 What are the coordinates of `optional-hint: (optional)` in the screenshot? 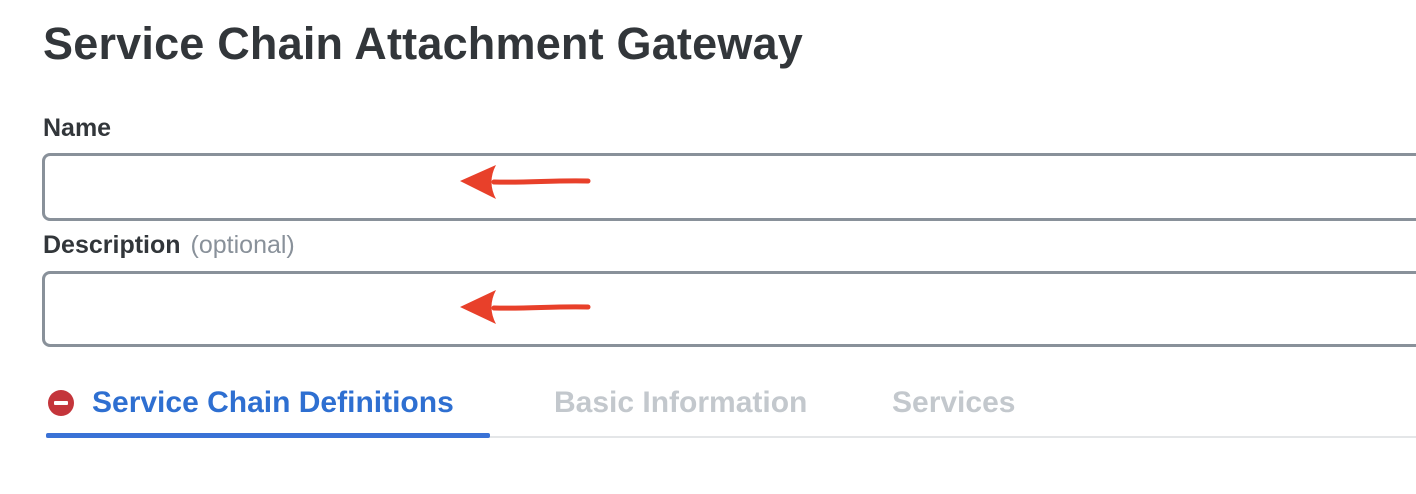 It's located at (242, 245).